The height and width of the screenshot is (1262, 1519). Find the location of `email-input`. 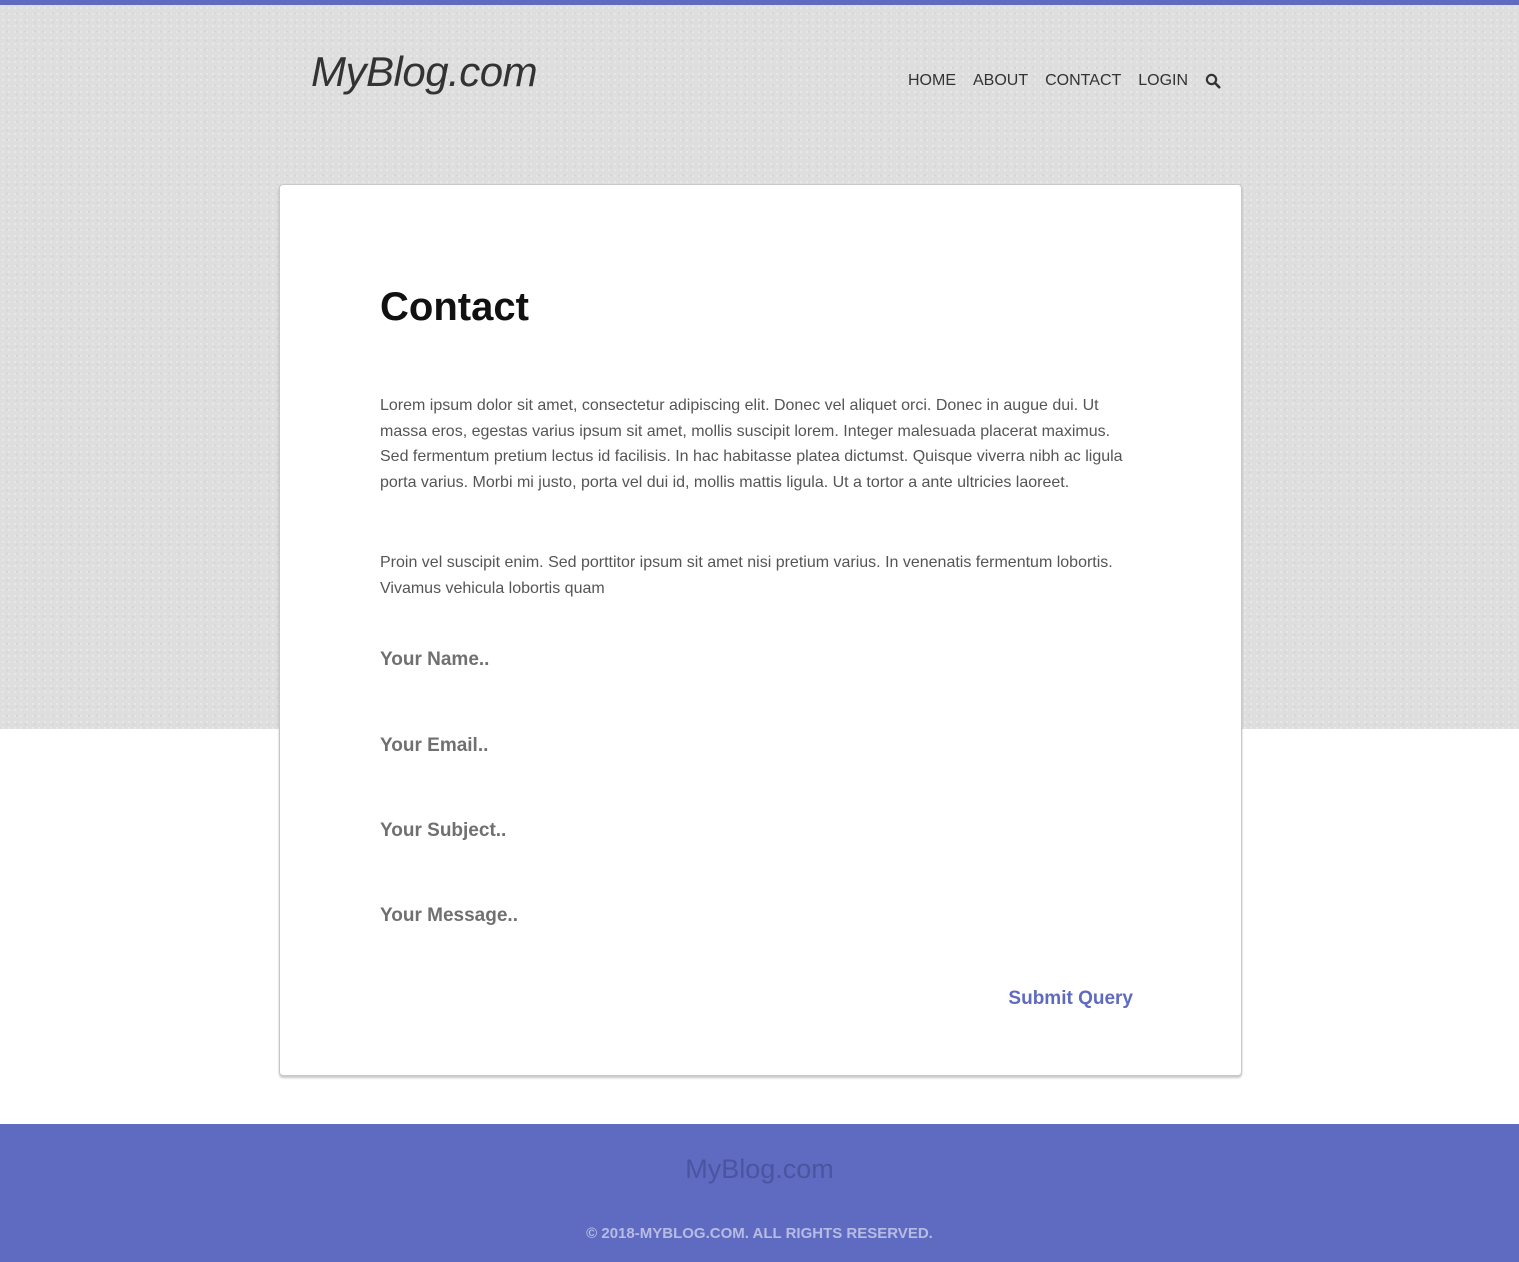

email-input is located at coordinates (756, 746).